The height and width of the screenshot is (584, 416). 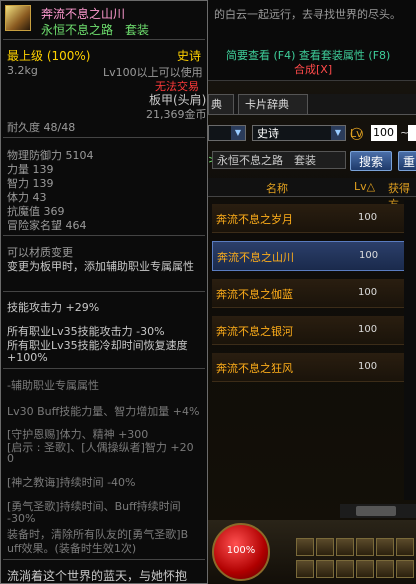 What do you see at coordinates (53, 307) in the screenshot?
I see `skill-attack: 技能攻击力 +29%` at bounding box center [53, 307].